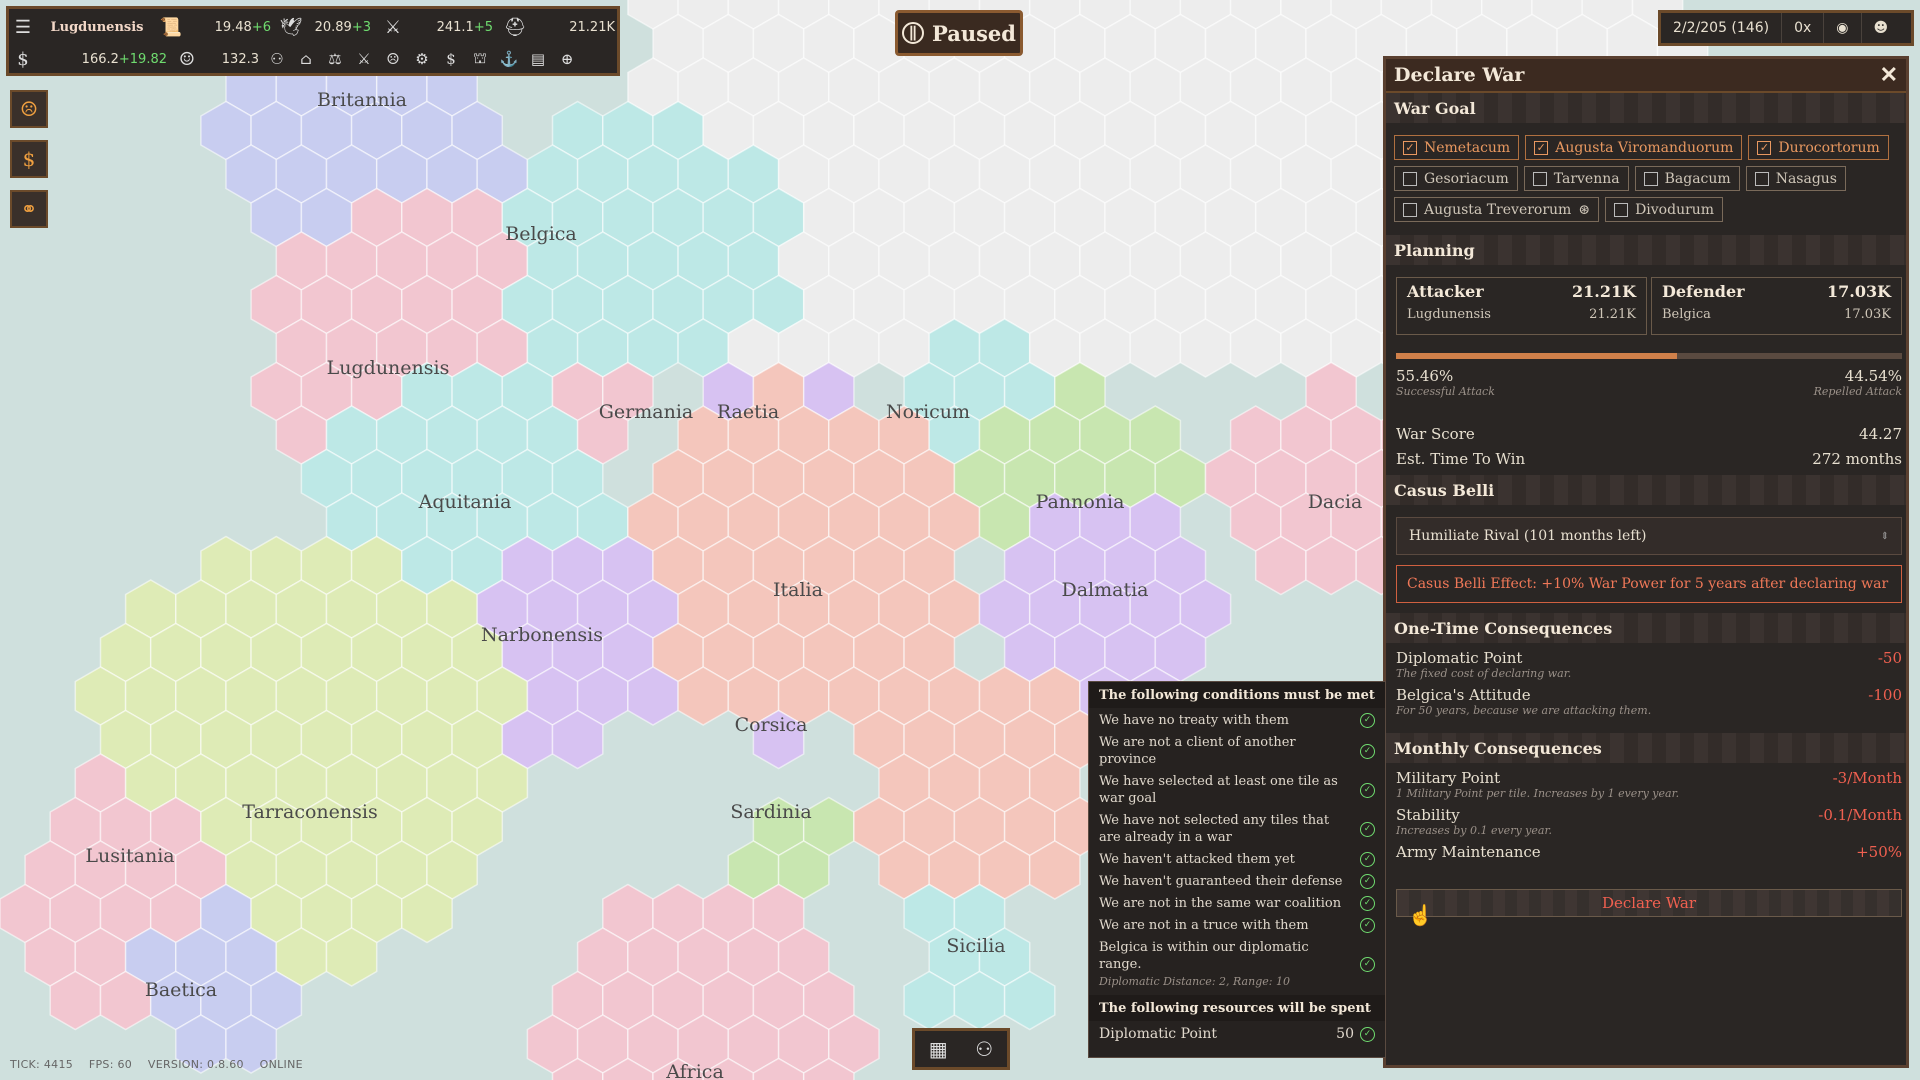  I want to click on success-probability-bar, so click(1649, 356).